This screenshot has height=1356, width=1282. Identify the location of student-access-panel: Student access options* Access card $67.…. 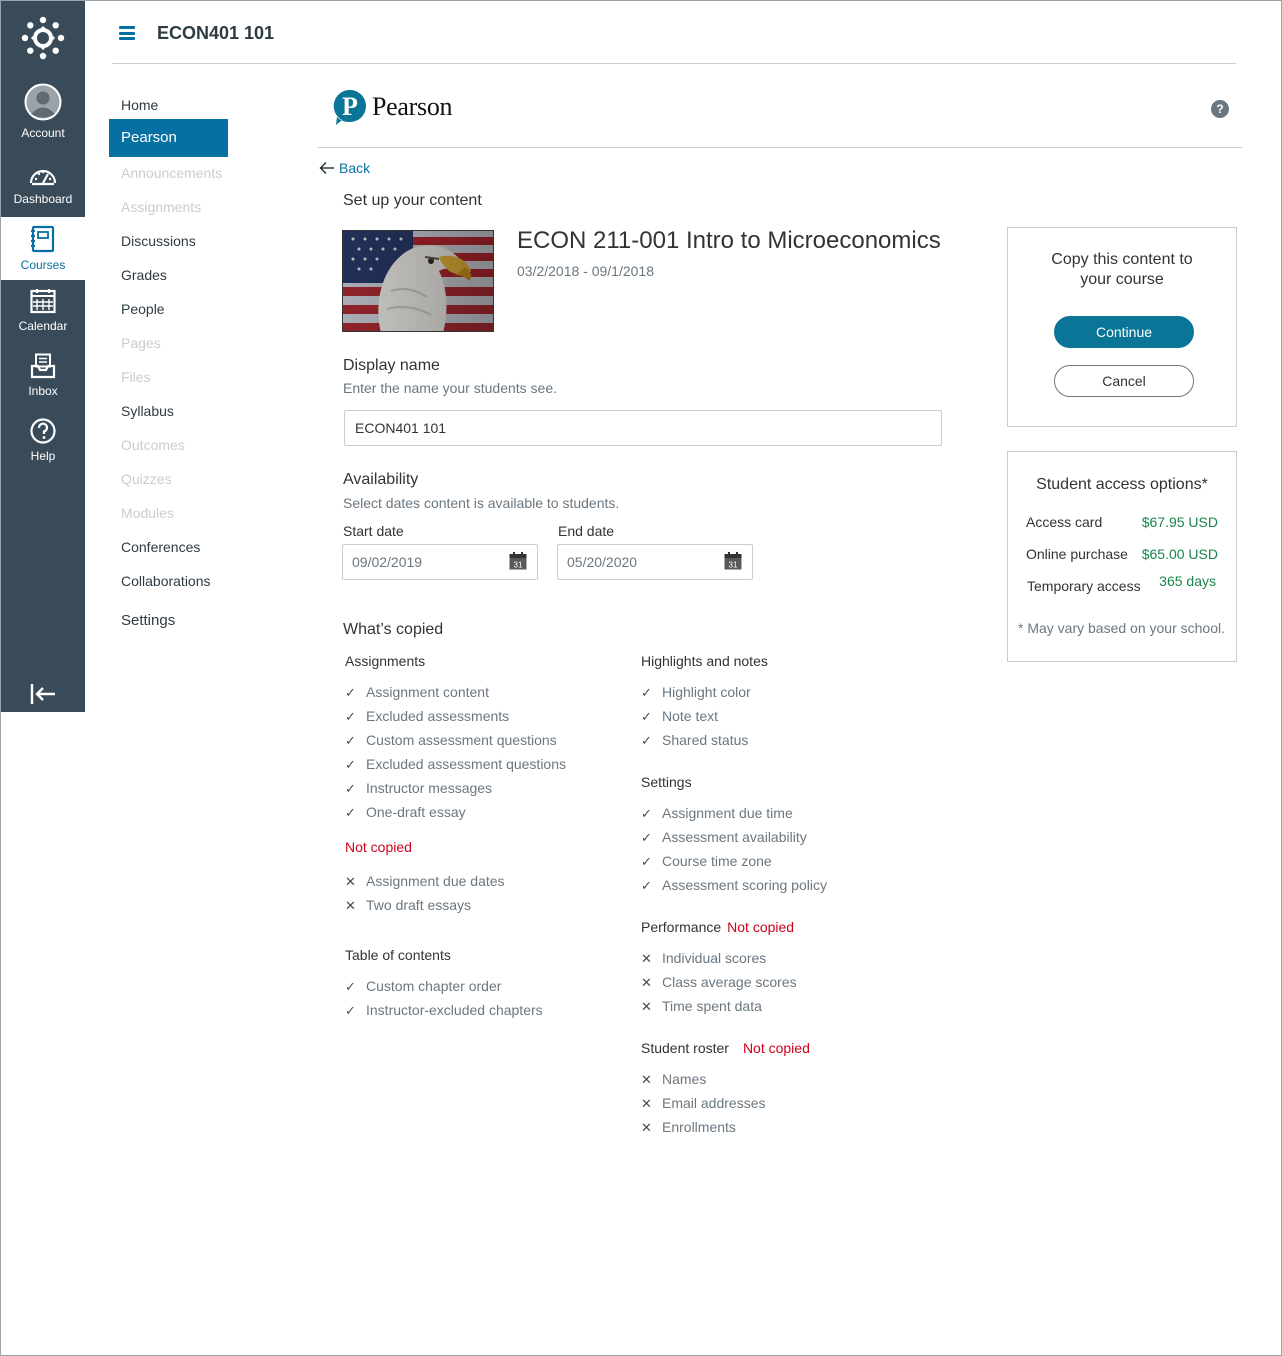
(1122, 556).